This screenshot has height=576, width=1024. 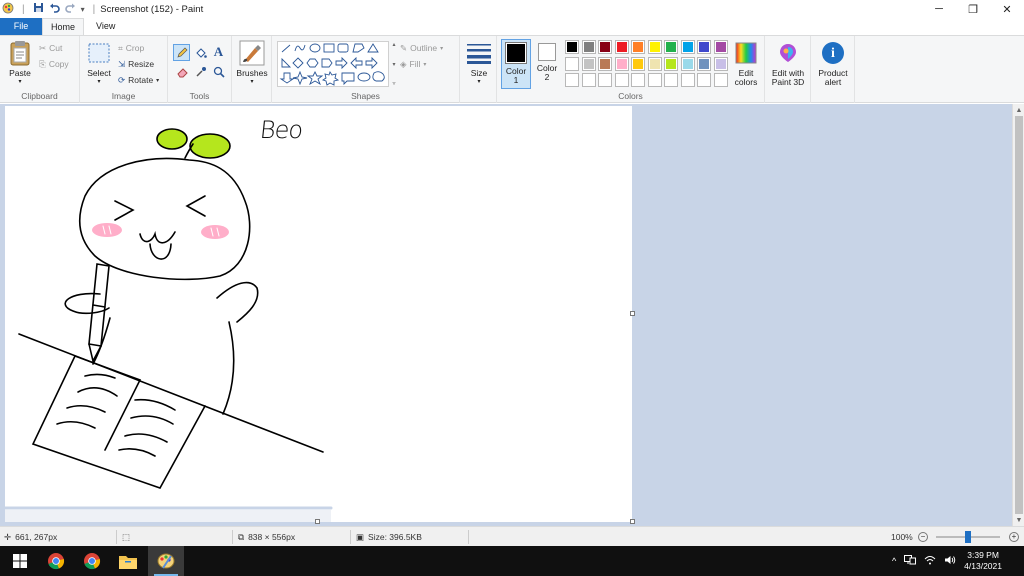 I want to click on crop-icon: ⌗, so click(x=120, y=47).